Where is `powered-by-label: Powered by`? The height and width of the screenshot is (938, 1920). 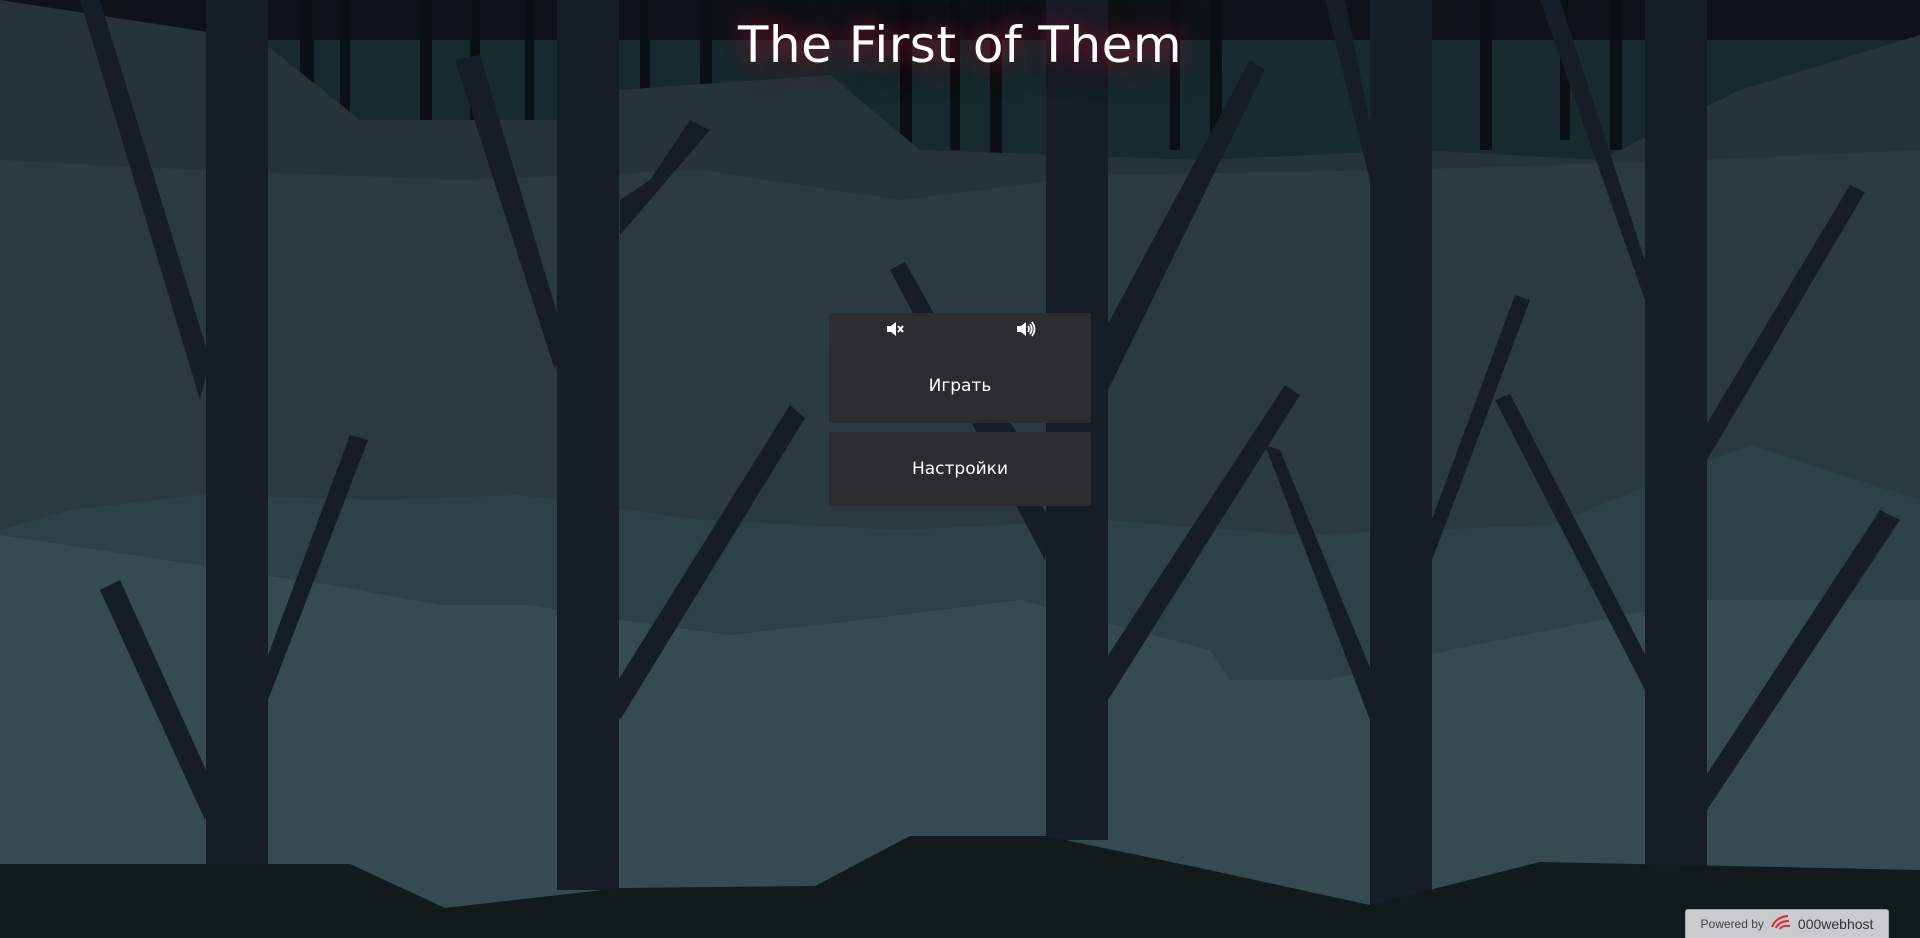
powered-by-label: Powered by is located at coordinates (1732, 924).